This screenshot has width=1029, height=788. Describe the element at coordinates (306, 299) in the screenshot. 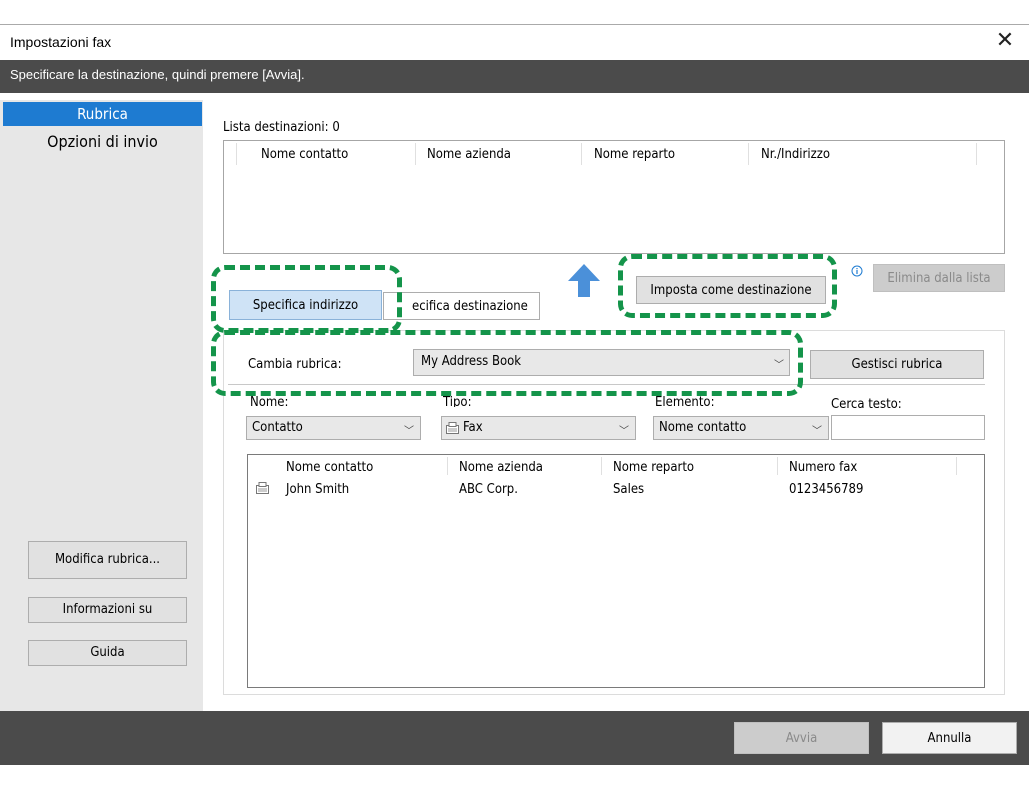

I see `highlight-specify-address` at that location.